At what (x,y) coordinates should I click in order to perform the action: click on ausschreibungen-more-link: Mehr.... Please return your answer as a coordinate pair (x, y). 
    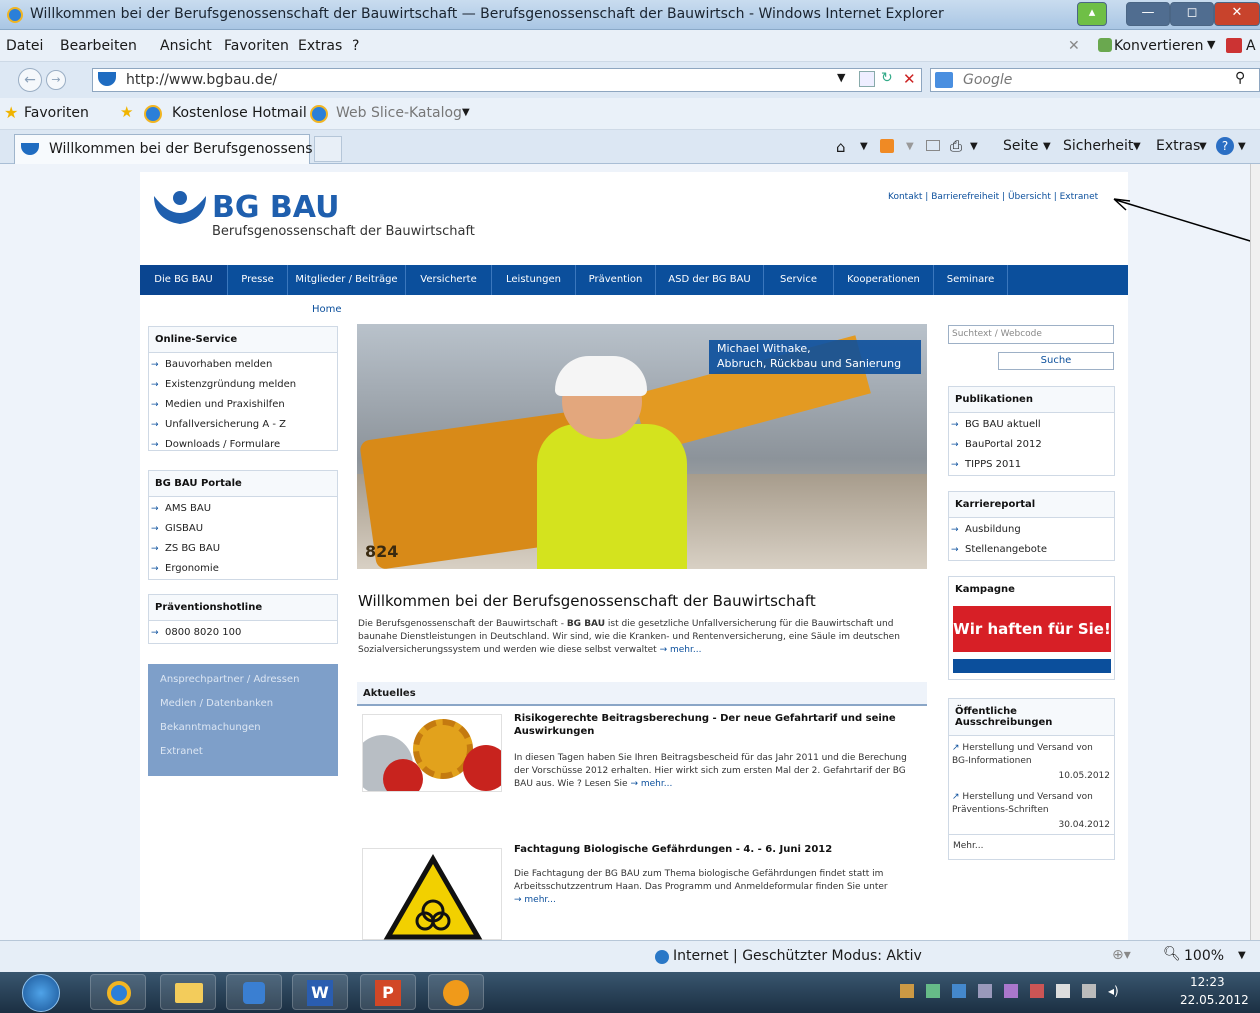
    Looking at the image, I should click on (1031, 846).